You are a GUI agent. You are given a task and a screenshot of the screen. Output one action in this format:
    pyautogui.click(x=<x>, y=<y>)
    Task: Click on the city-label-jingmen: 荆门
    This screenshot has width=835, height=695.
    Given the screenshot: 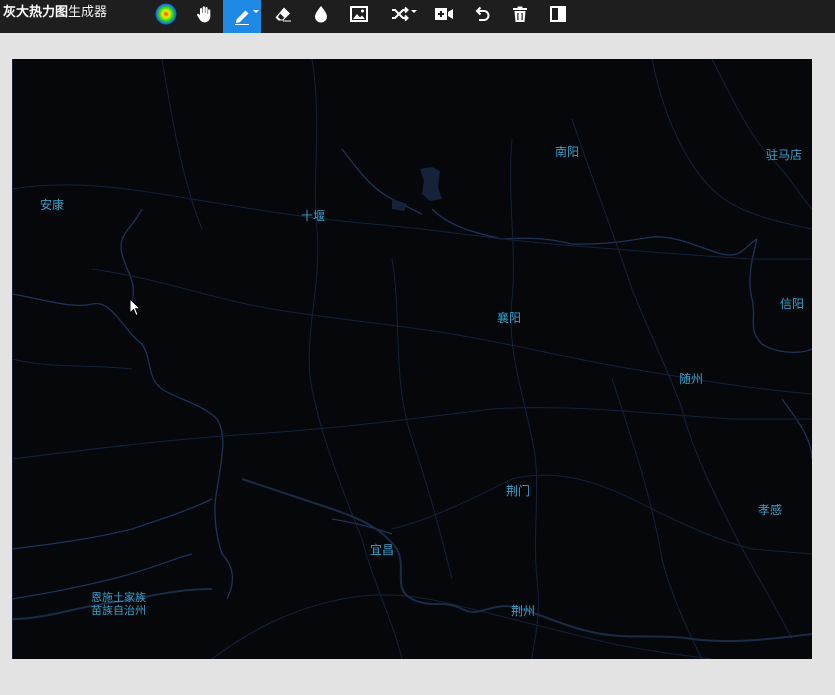 What is the action you would take?
    pyautogui.click(x=518, y=491)
    